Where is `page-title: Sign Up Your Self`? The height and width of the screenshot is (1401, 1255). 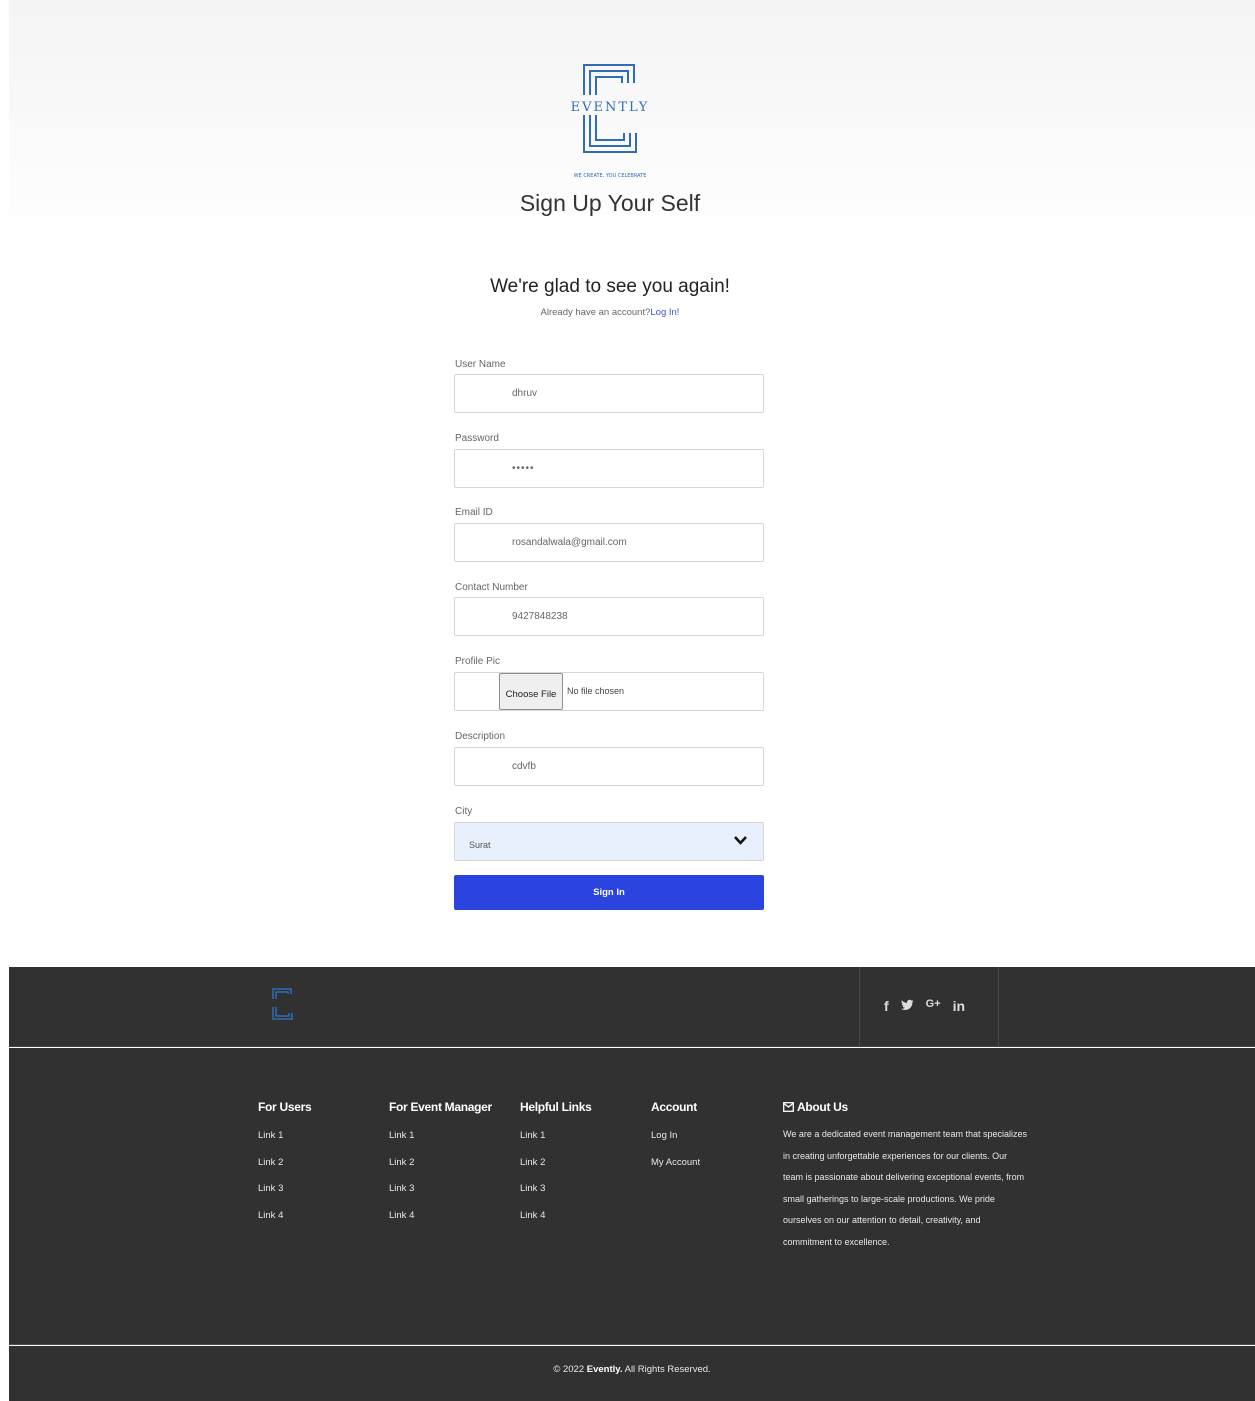
page-title: Sign Up Your Self is located at coordinates (610, 203).